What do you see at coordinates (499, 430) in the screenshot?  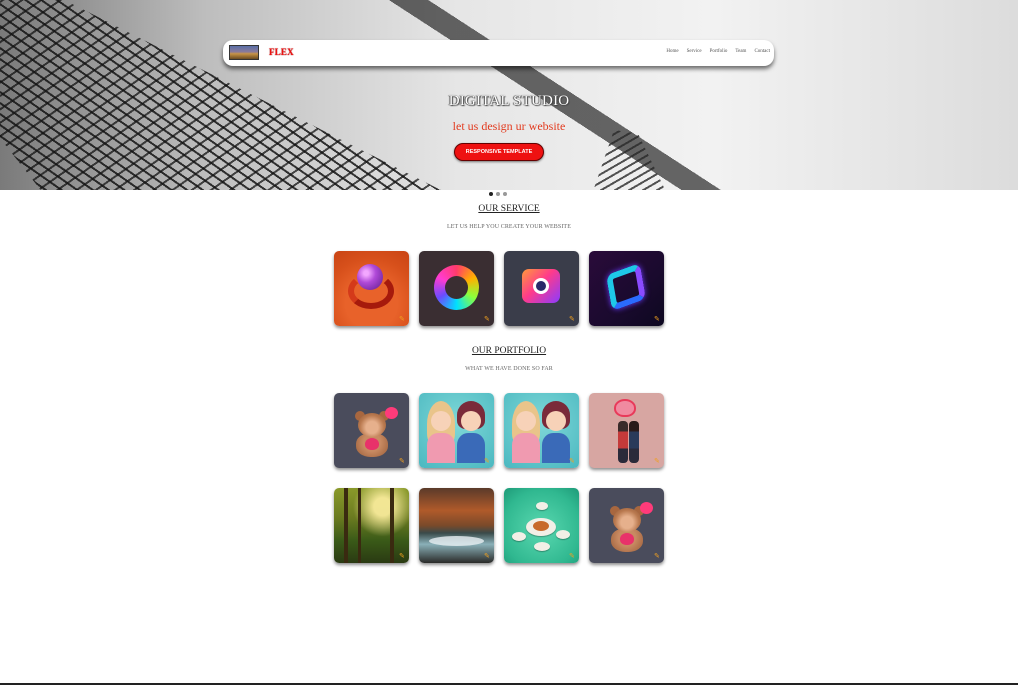 I see `portfolio-grid-row-1: ✎ ✎ ✎ ✎` at bounding box center [499, 430].